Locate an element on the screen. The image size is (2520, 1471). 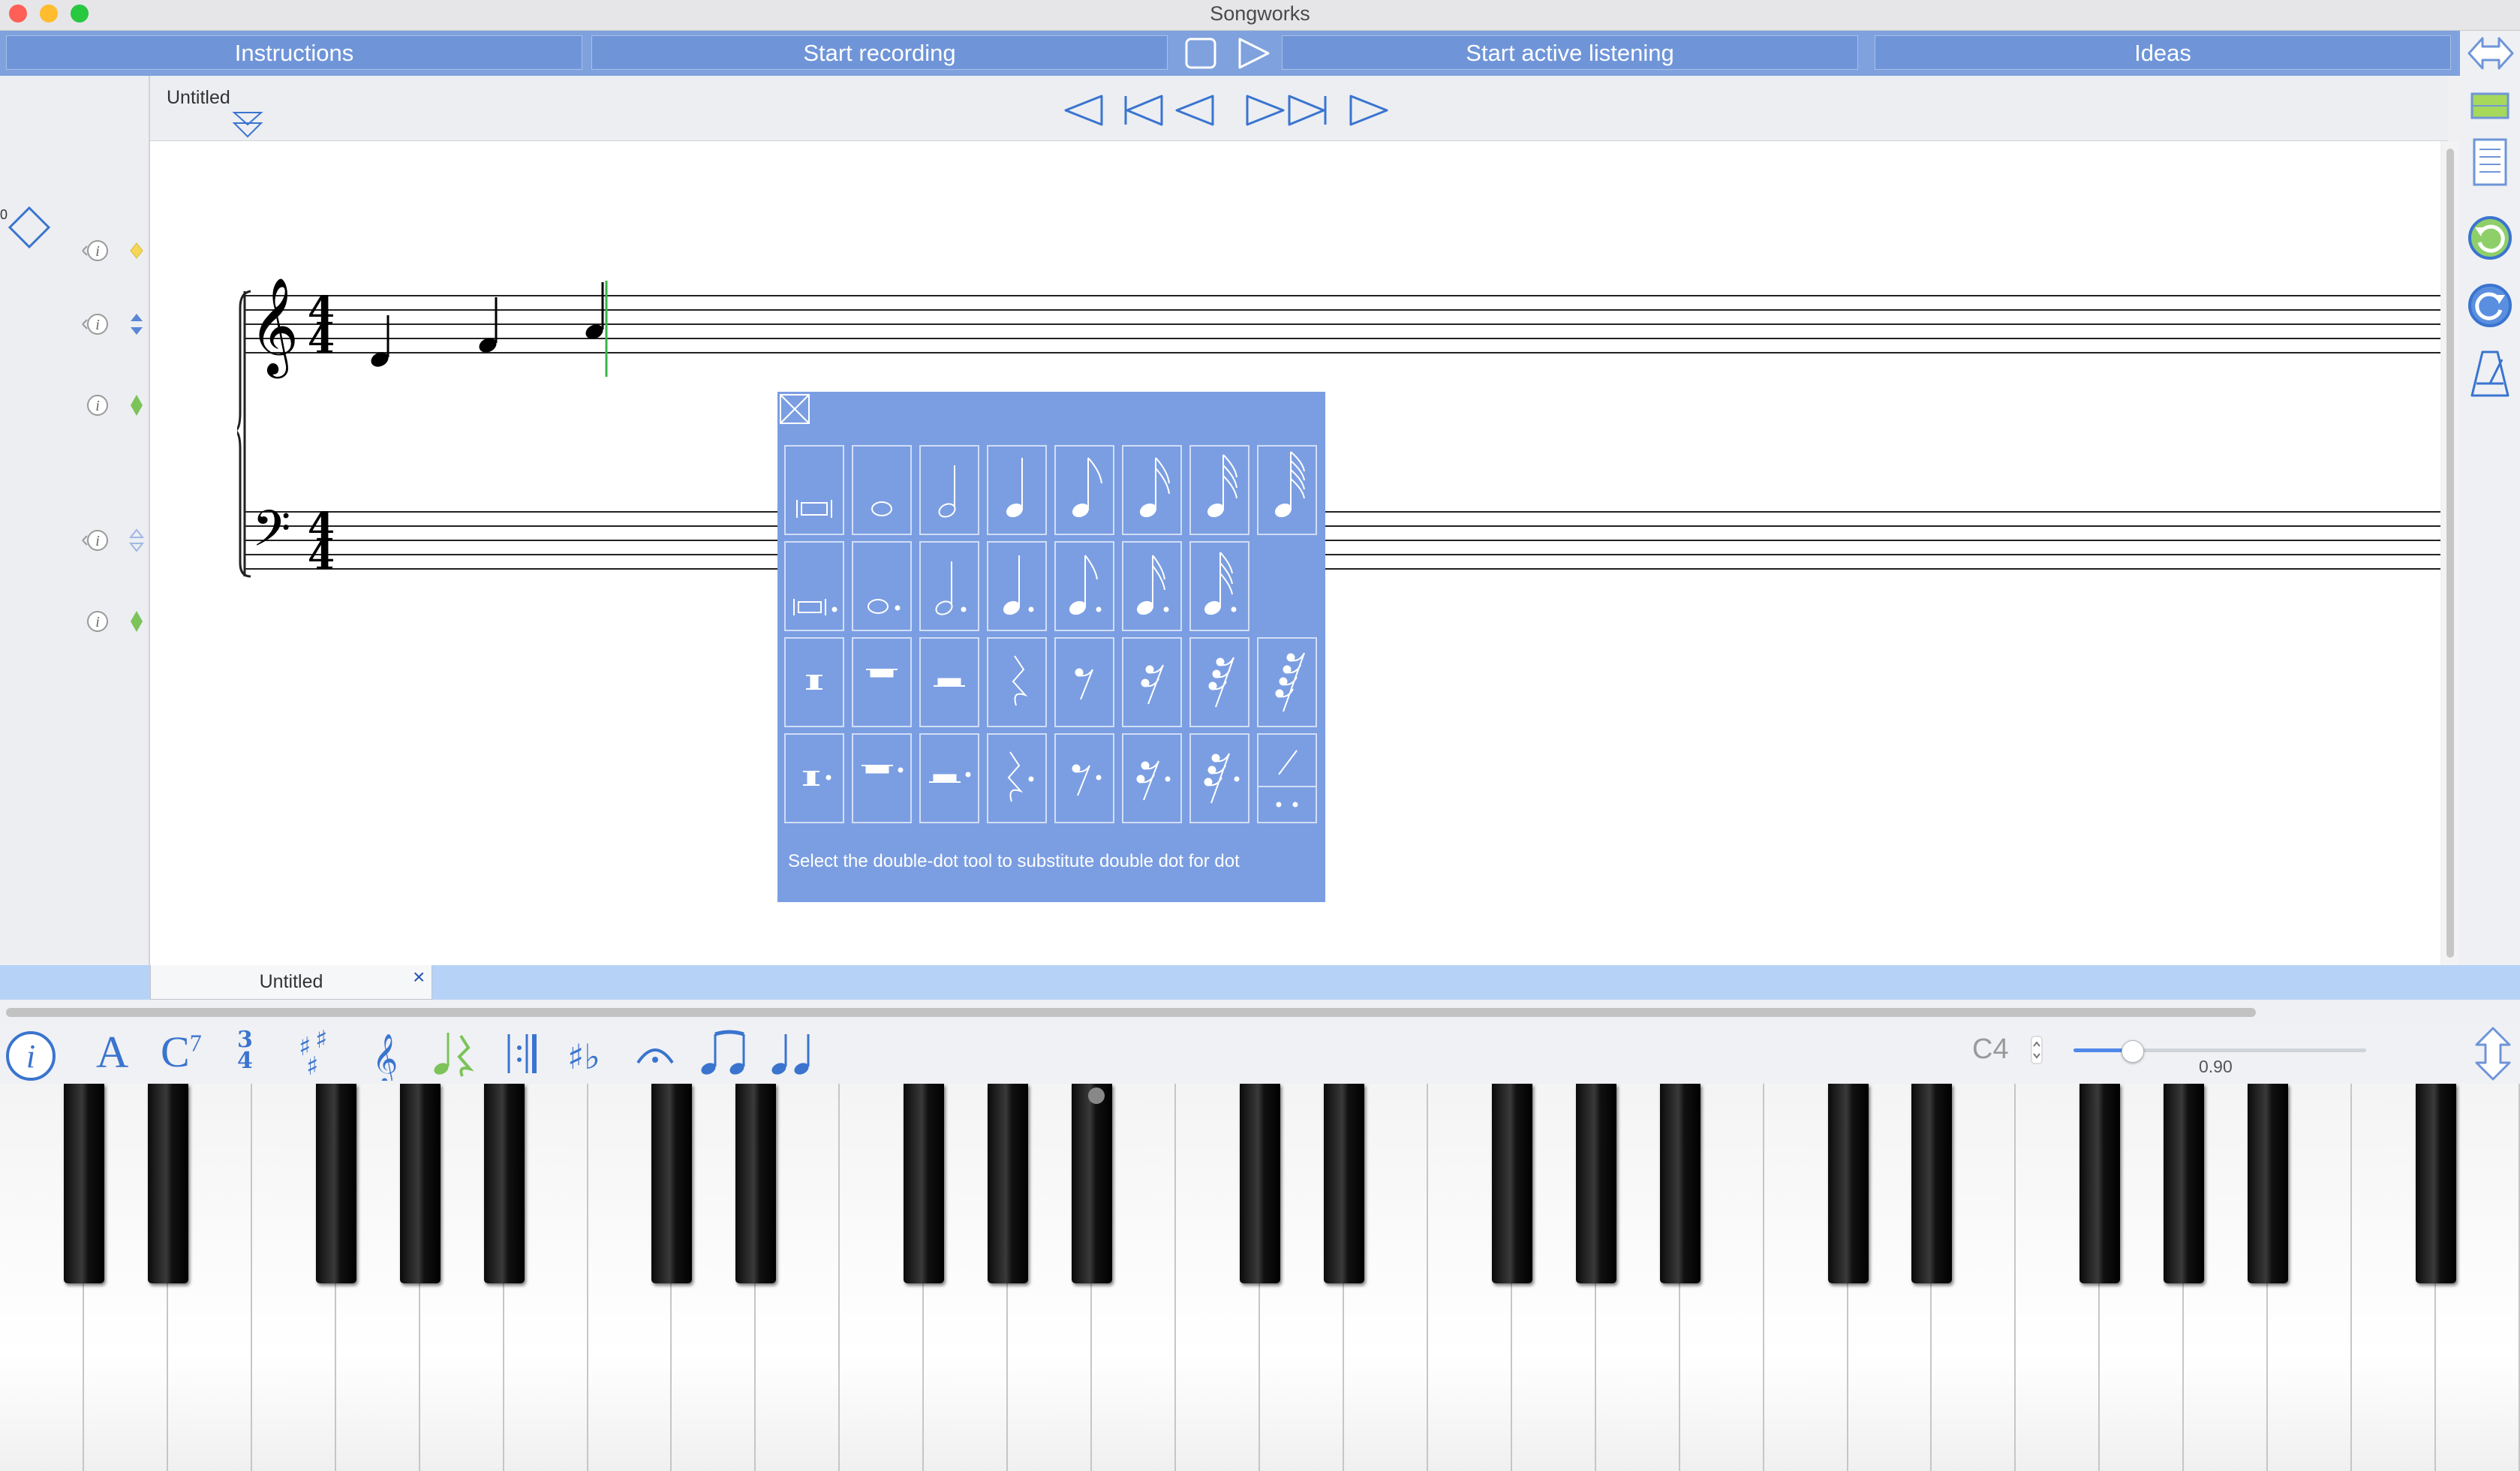
close-icon is located at coordinates (794, 409).